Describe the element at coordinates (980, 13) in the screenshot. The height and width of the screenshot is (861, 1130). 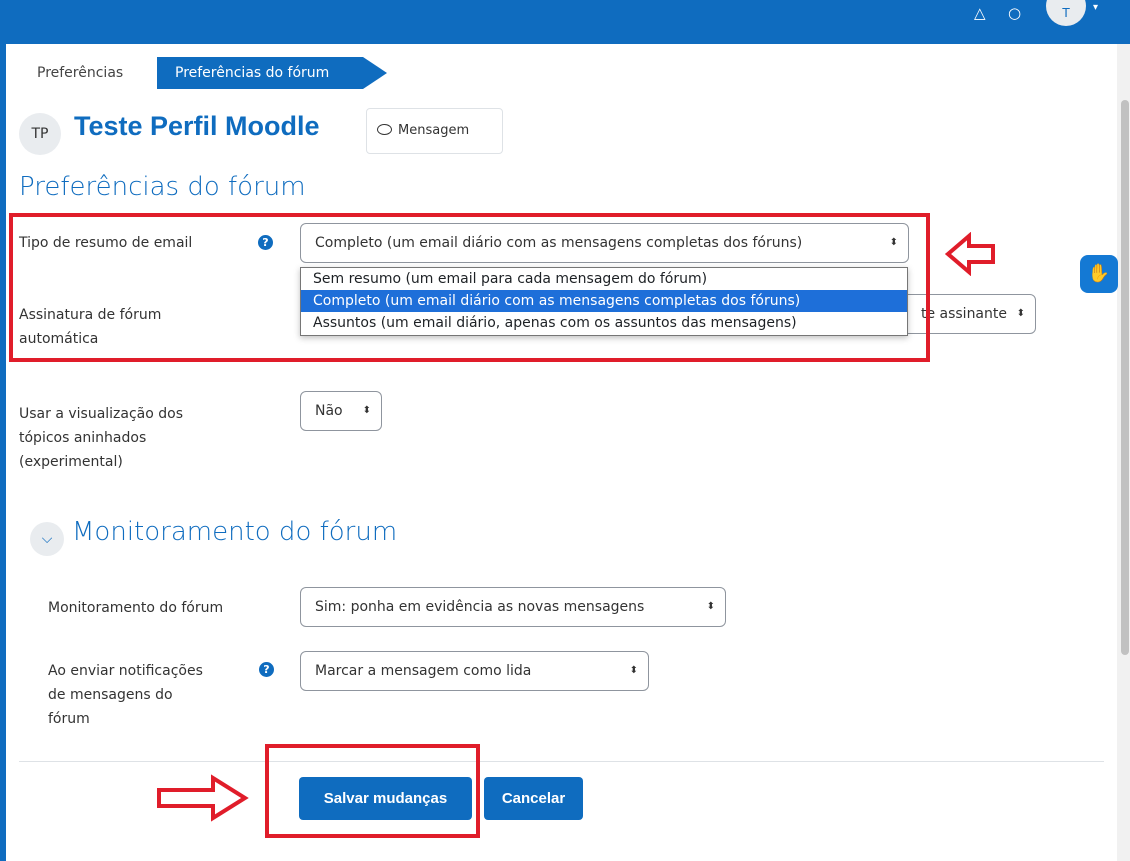
I see `bell-icon: △` at that location.